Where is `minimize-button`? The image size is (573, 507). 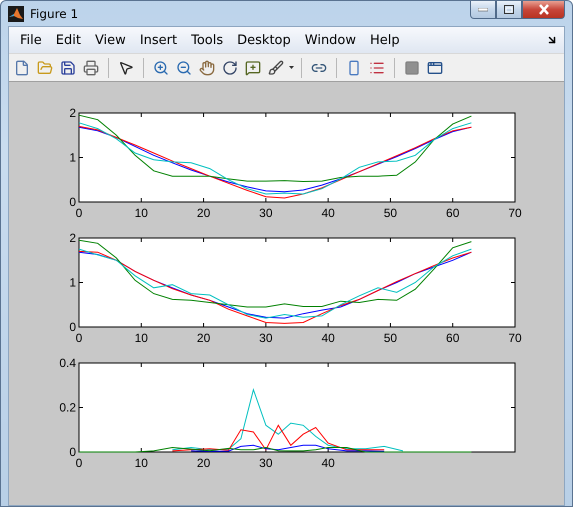
minimize-button is located at coordinates (483, 10).